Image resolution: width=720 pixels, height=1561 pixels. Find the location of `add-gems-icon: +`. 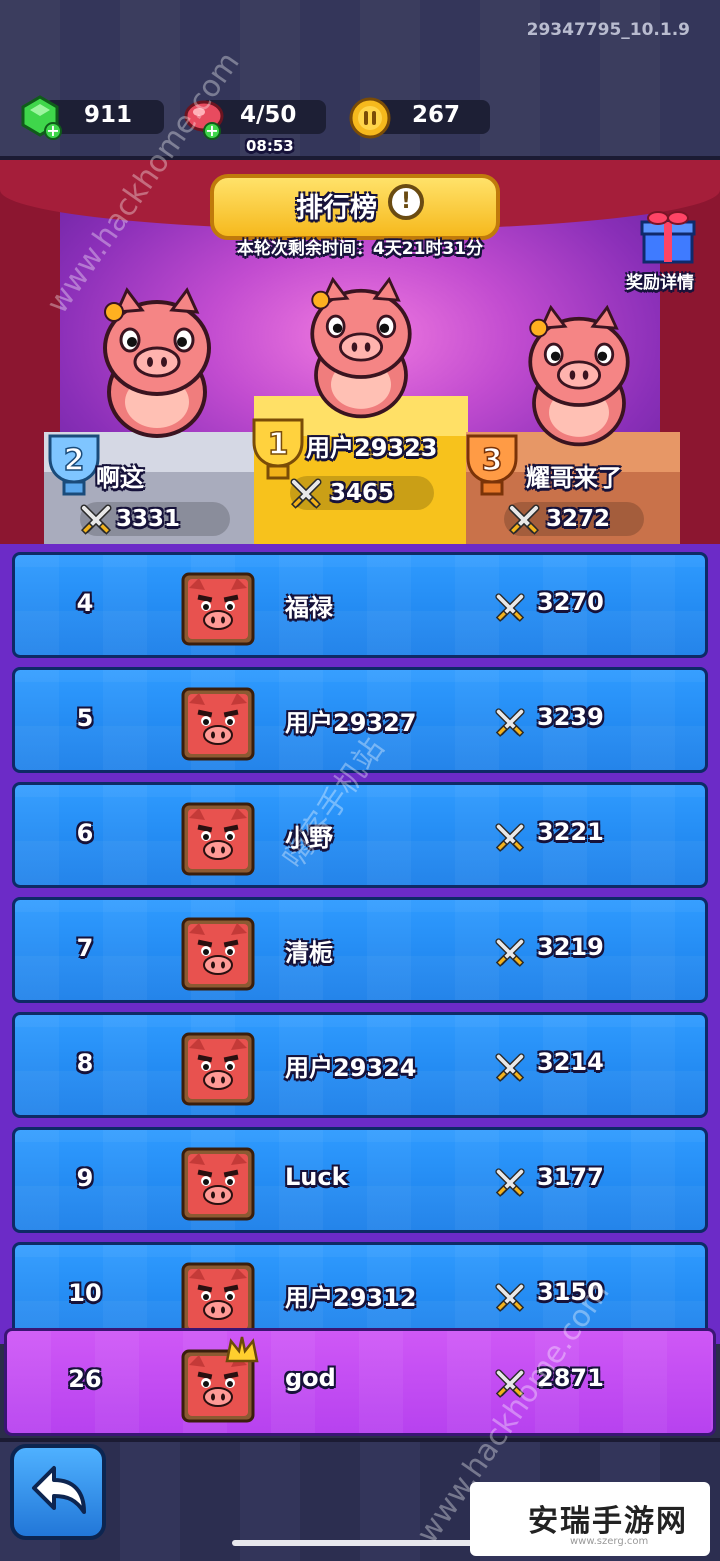

add-gems-icon: + is located at coordinates (53, 131).